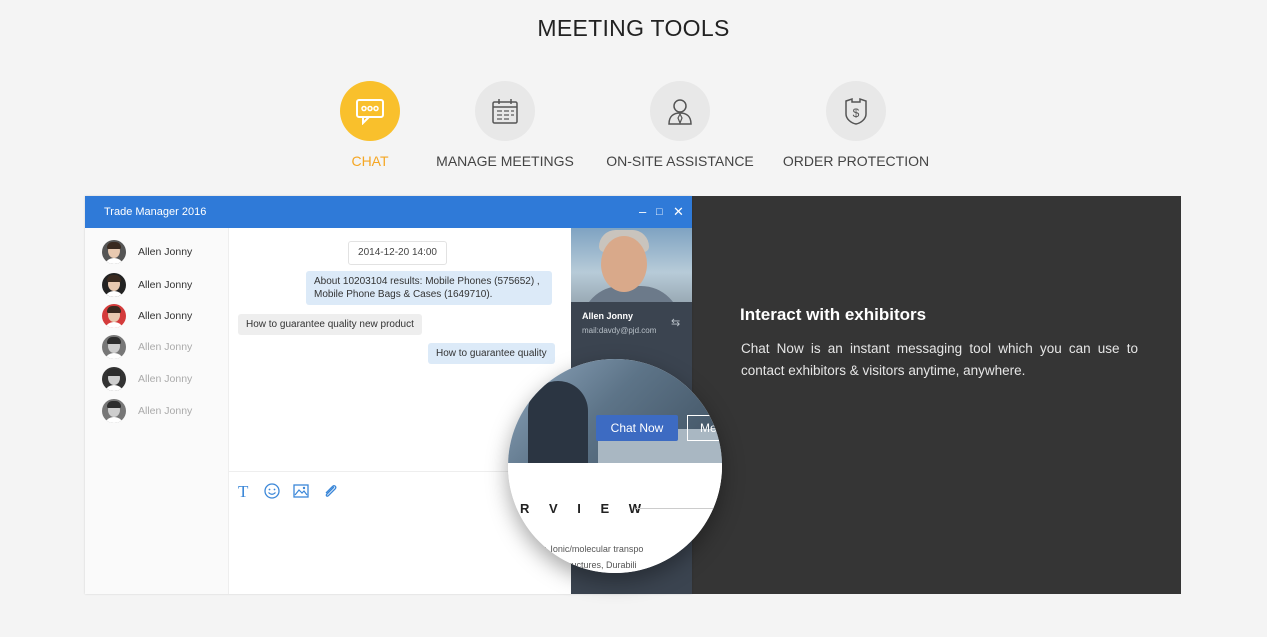  What do you see at coordinates (586, 549) in the screenshot?
I see `magnified-text-line: bility, Ionic/molecular transpo` at bounding box center [586, 549].